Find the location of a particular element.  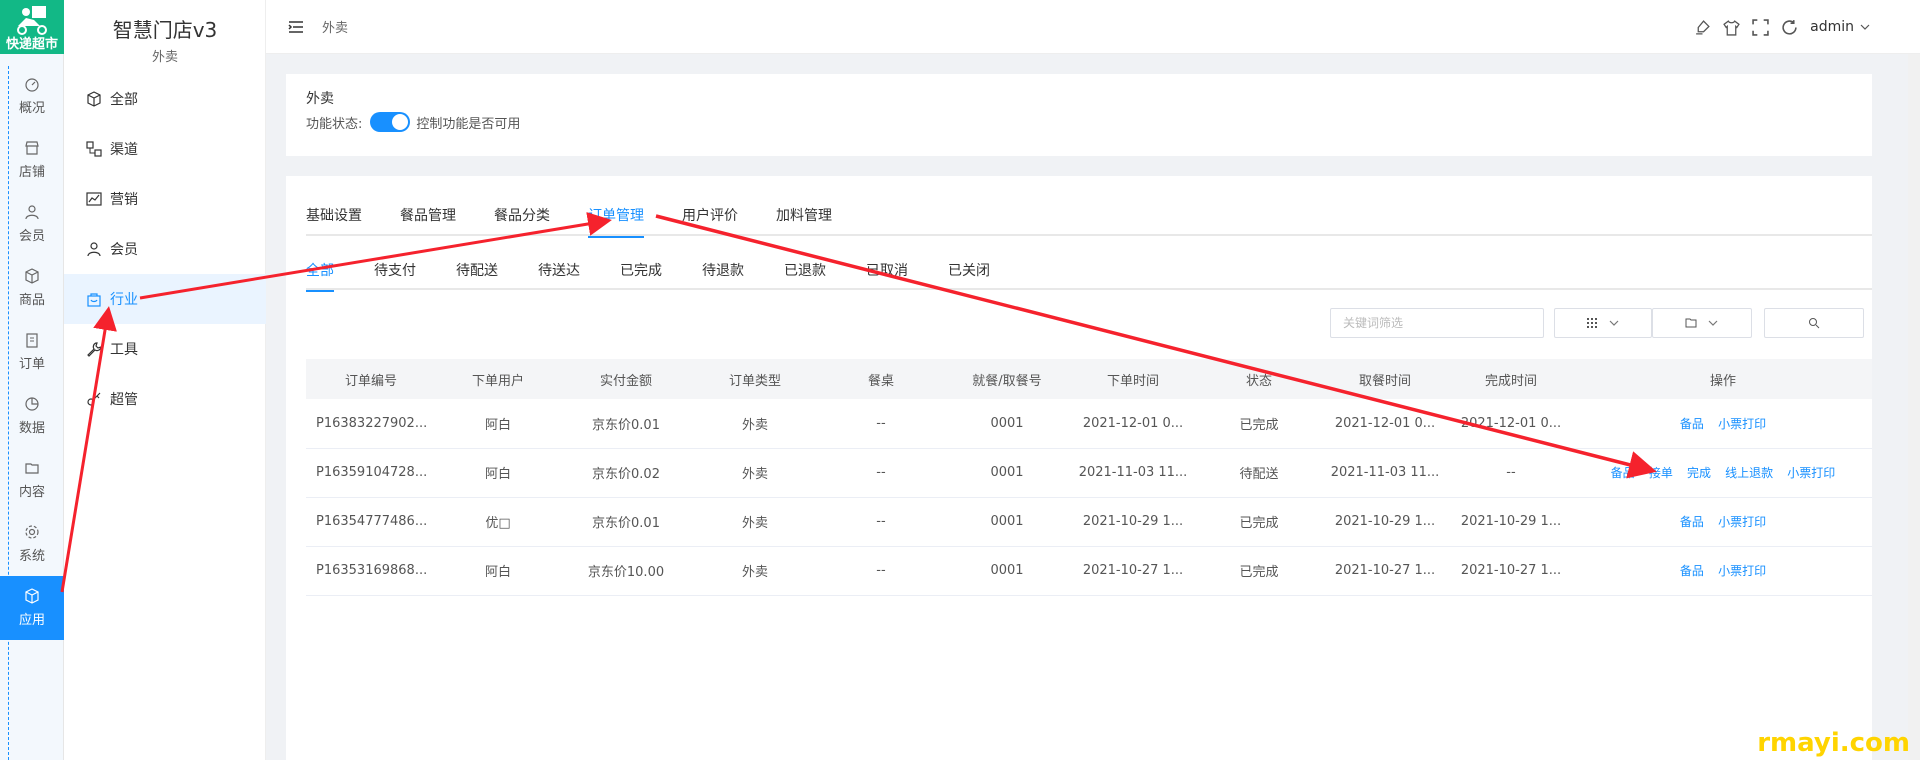

chevron-down-icon is located at coordinates (1614, 323).